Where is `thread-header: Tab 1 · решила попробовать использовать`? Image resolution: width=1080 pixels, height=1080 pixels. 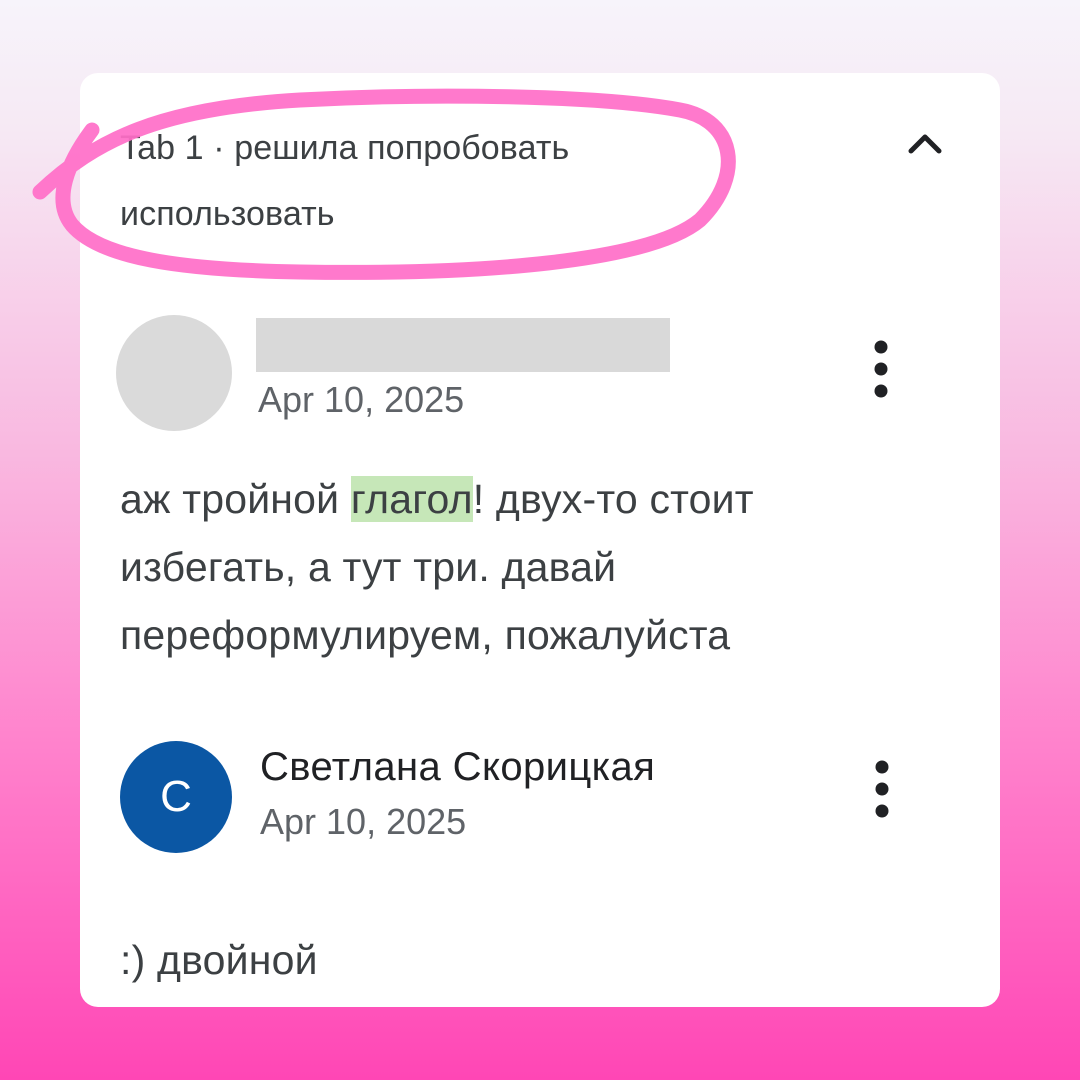
thread-header: Tab 1 · решила попробовать использовать is located at coordinates (420, 181).